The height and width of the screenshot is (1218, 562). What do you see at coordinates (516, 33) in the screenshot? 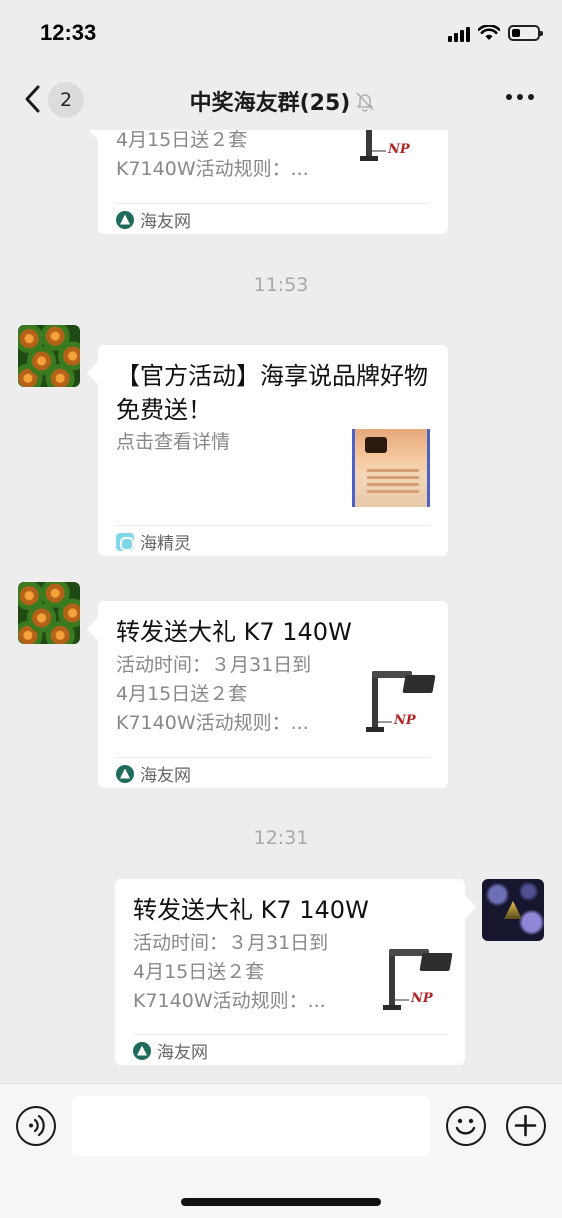
I see `battery-level` at bounding box center [516, 33].